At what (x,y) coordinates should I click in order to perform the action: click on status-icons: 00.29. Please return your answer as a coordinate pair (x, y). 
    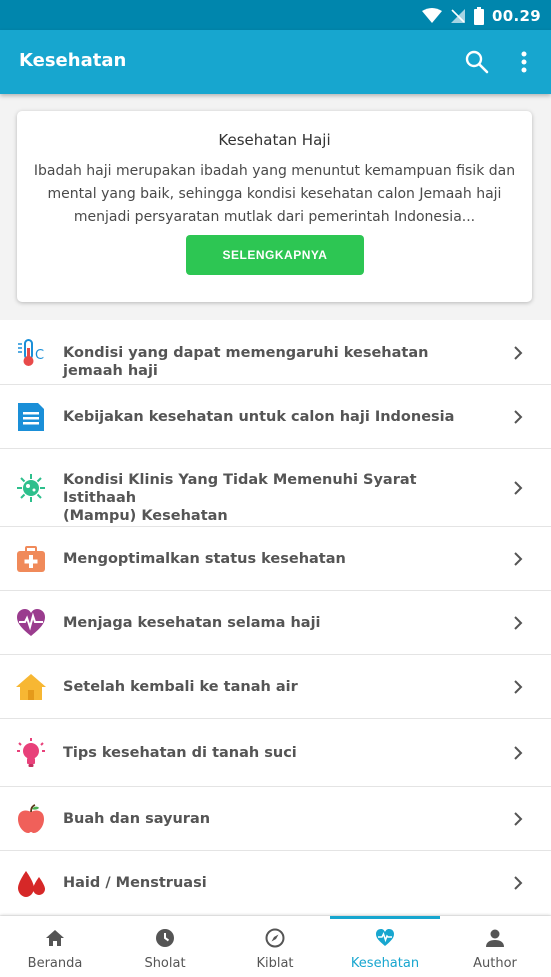
    Looking at the image, I should click on (481, 16).